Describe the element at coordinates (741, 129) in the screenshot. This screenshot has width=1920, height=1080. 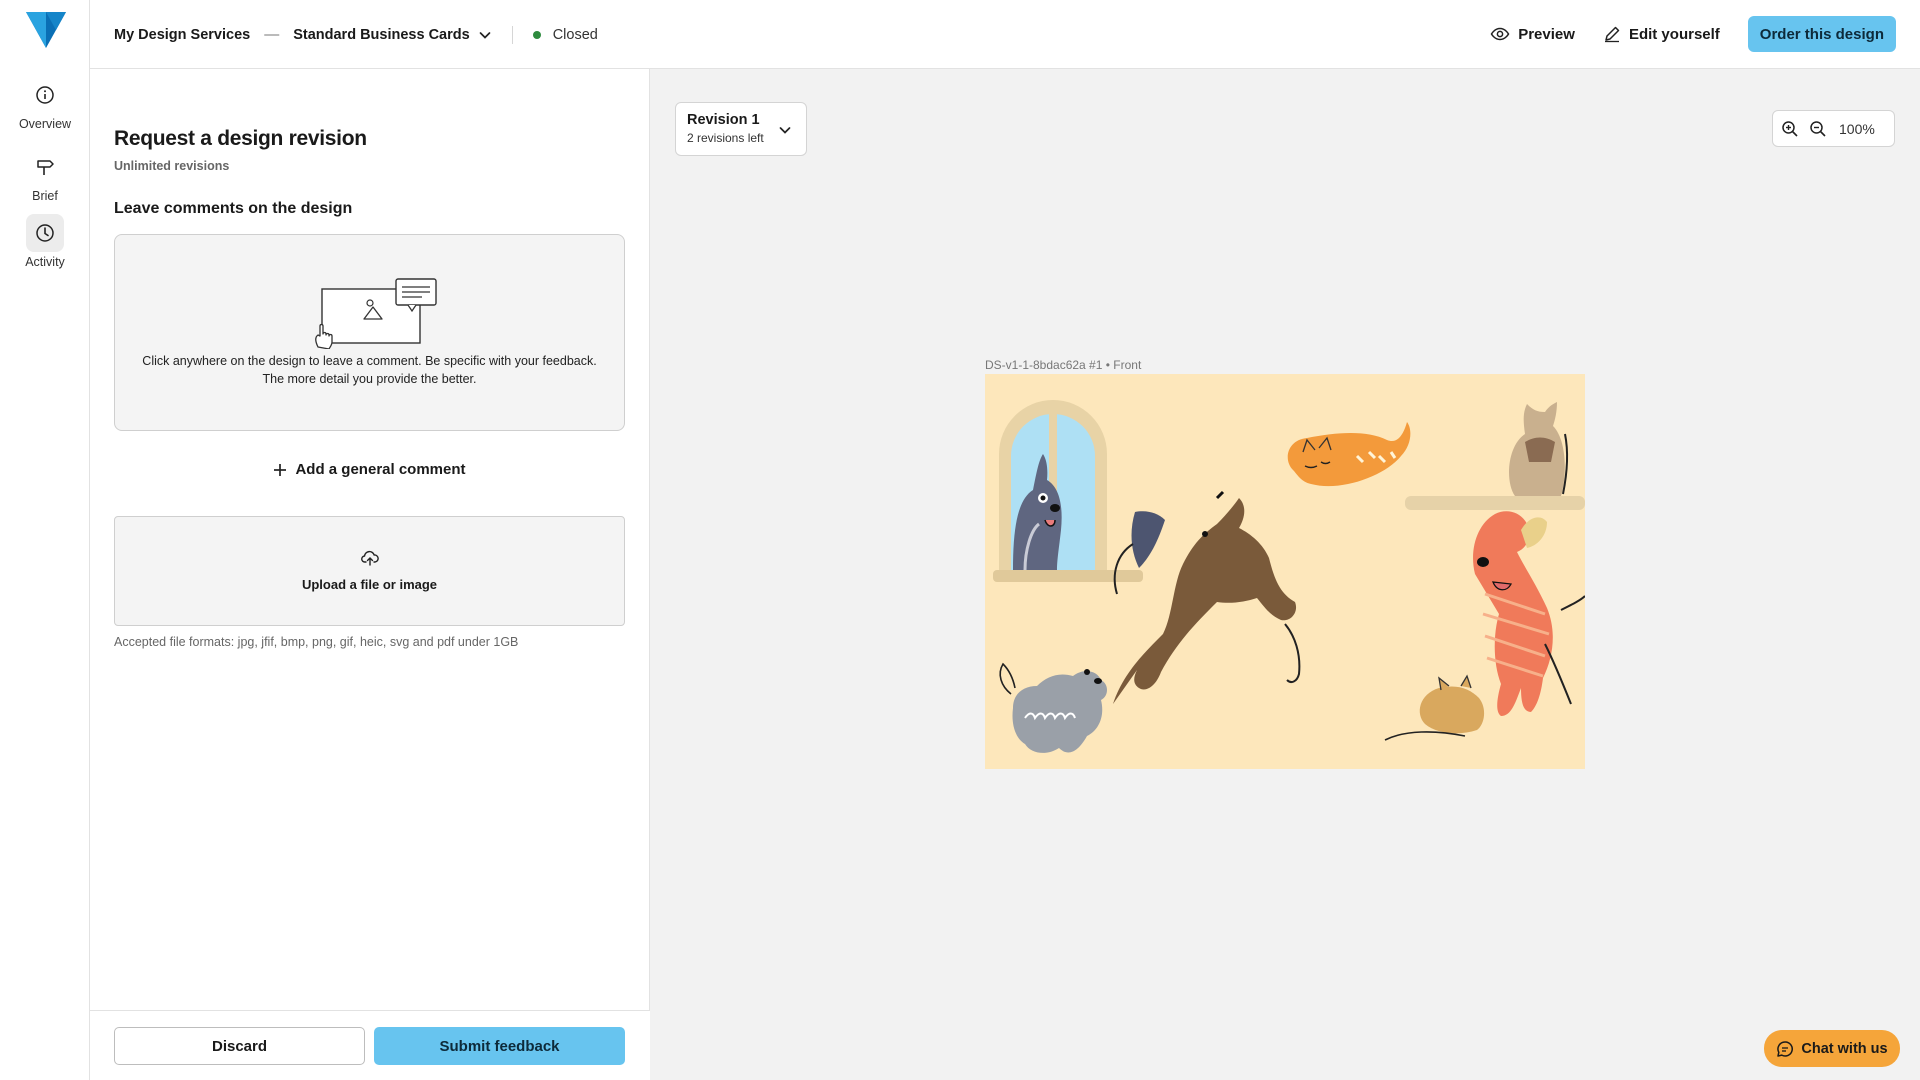
I see `revision-dropdown: Revision 1 2 revisions left` at that location.